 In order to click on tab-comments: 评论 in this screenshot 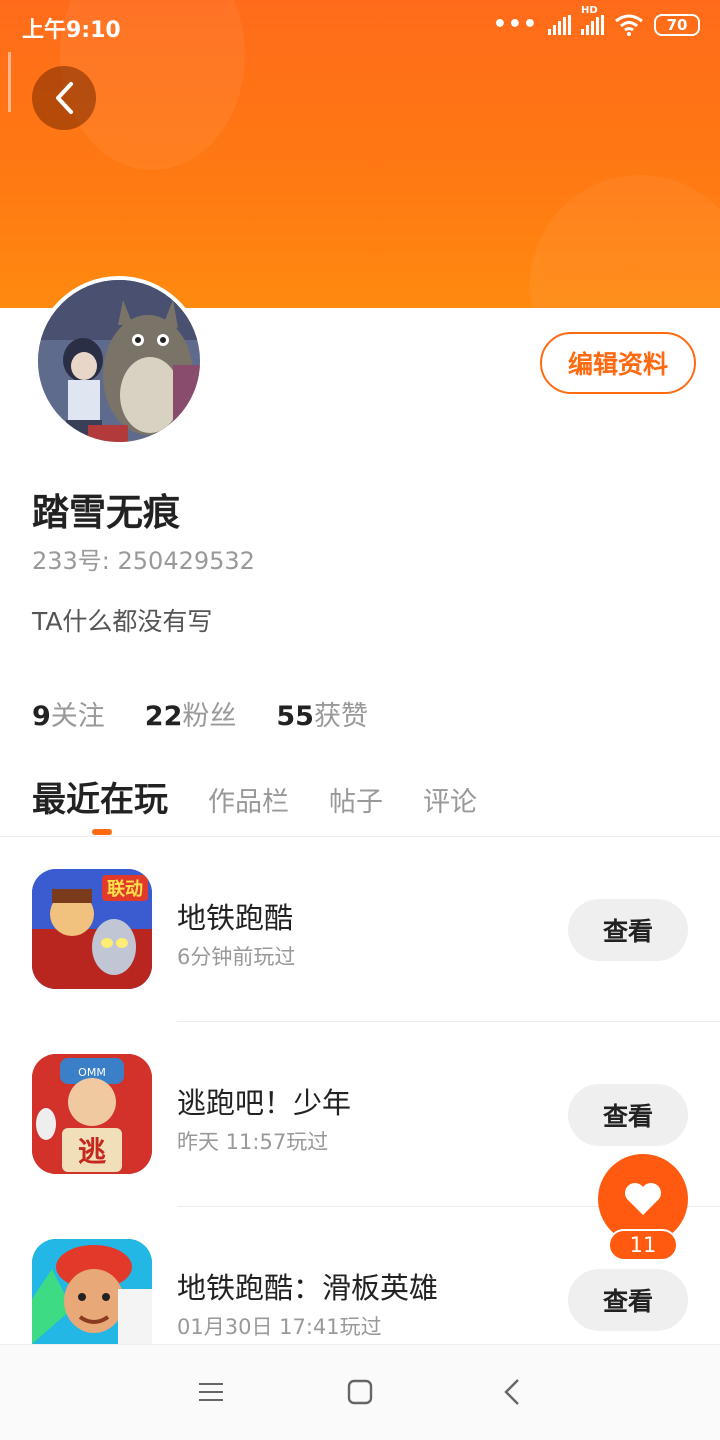, I will do `click(450, 799)`.